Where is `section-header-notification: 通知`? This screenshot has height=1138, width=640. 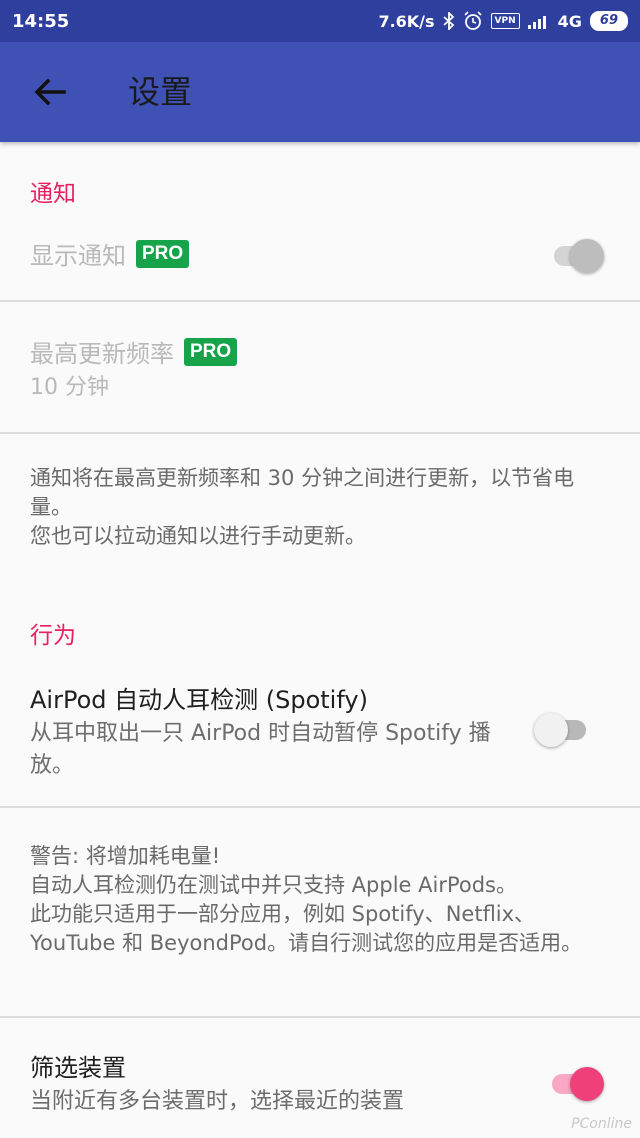
section-header-notification: 通知 is located at coordinates (53, 194).